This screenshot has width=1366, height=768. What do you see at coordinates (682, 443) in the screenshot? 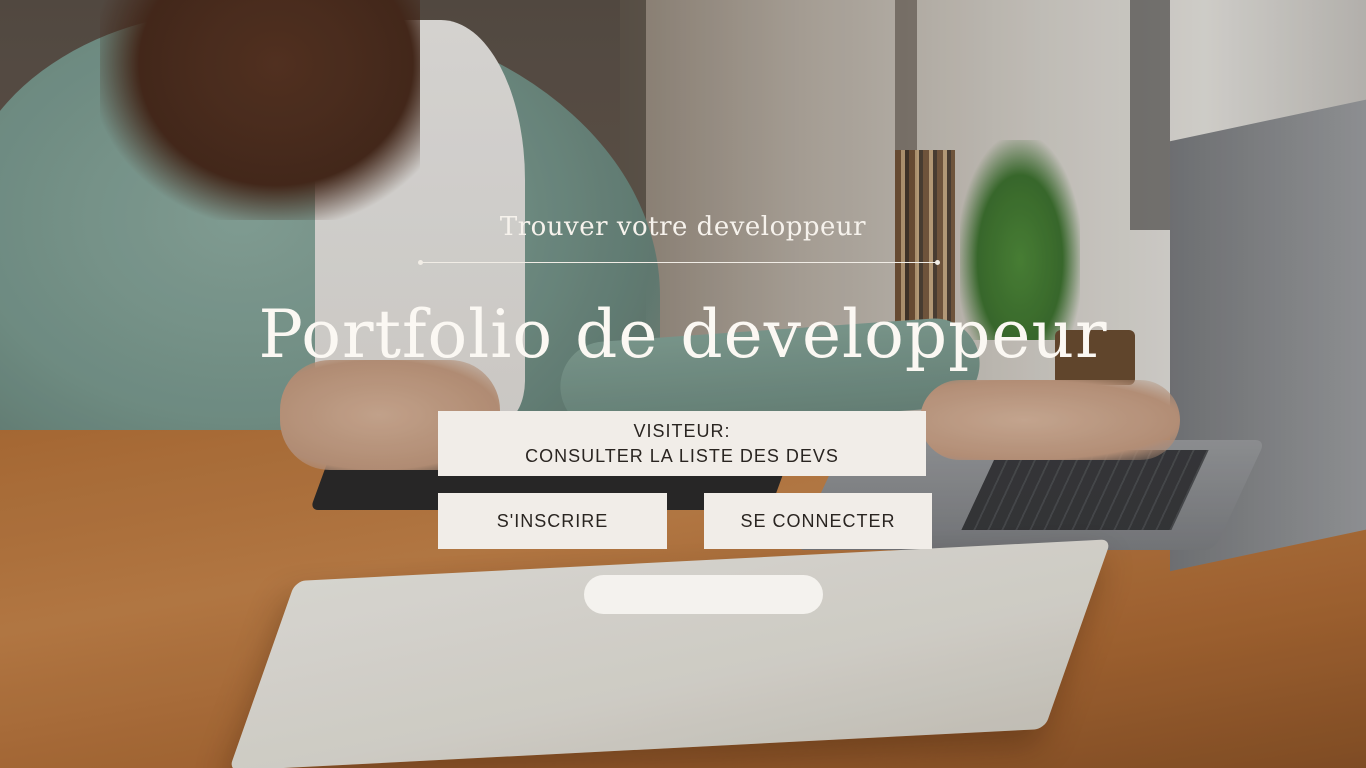
I see `visitor-list-button: VISITEUR: CONSULTER LA LISTE DES DEVS` at bounding box center [682, 443].